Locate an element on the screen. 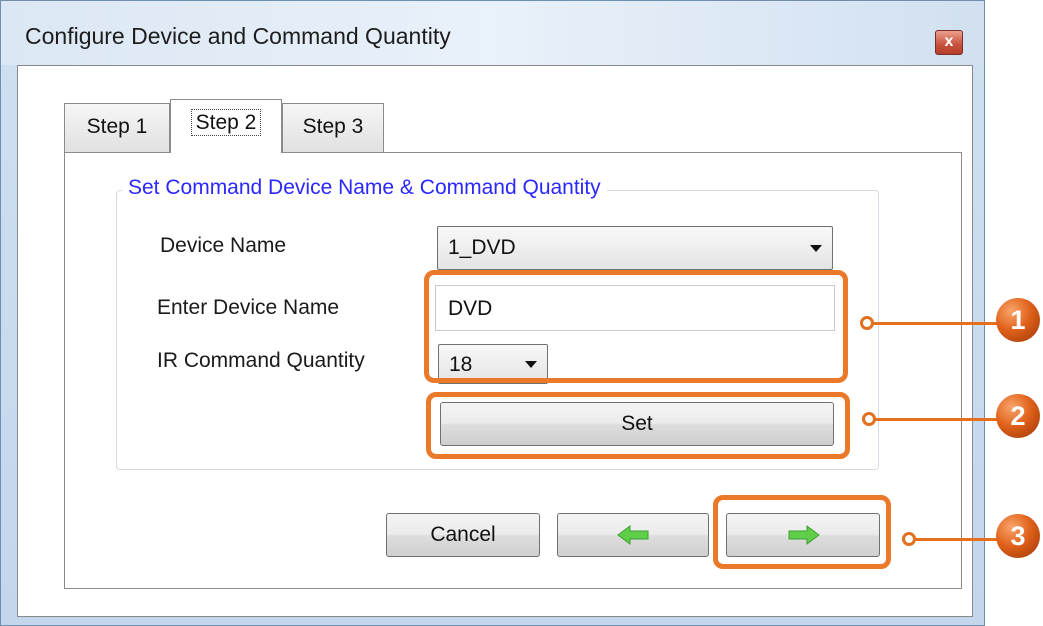 This screenshot has height=626, width=1043. close-button: x is located at coordinates (949, 42).